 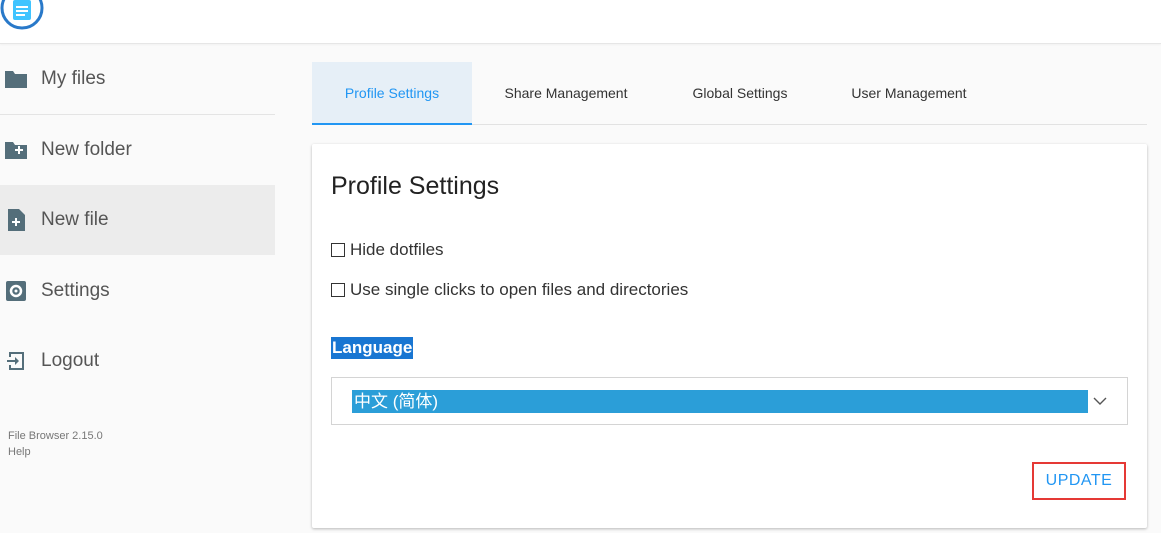 What do you see at coordinates (70, 360) in the screenshot?
I see `sidebar-item-label: Logout` at bounding box center [70, 360].